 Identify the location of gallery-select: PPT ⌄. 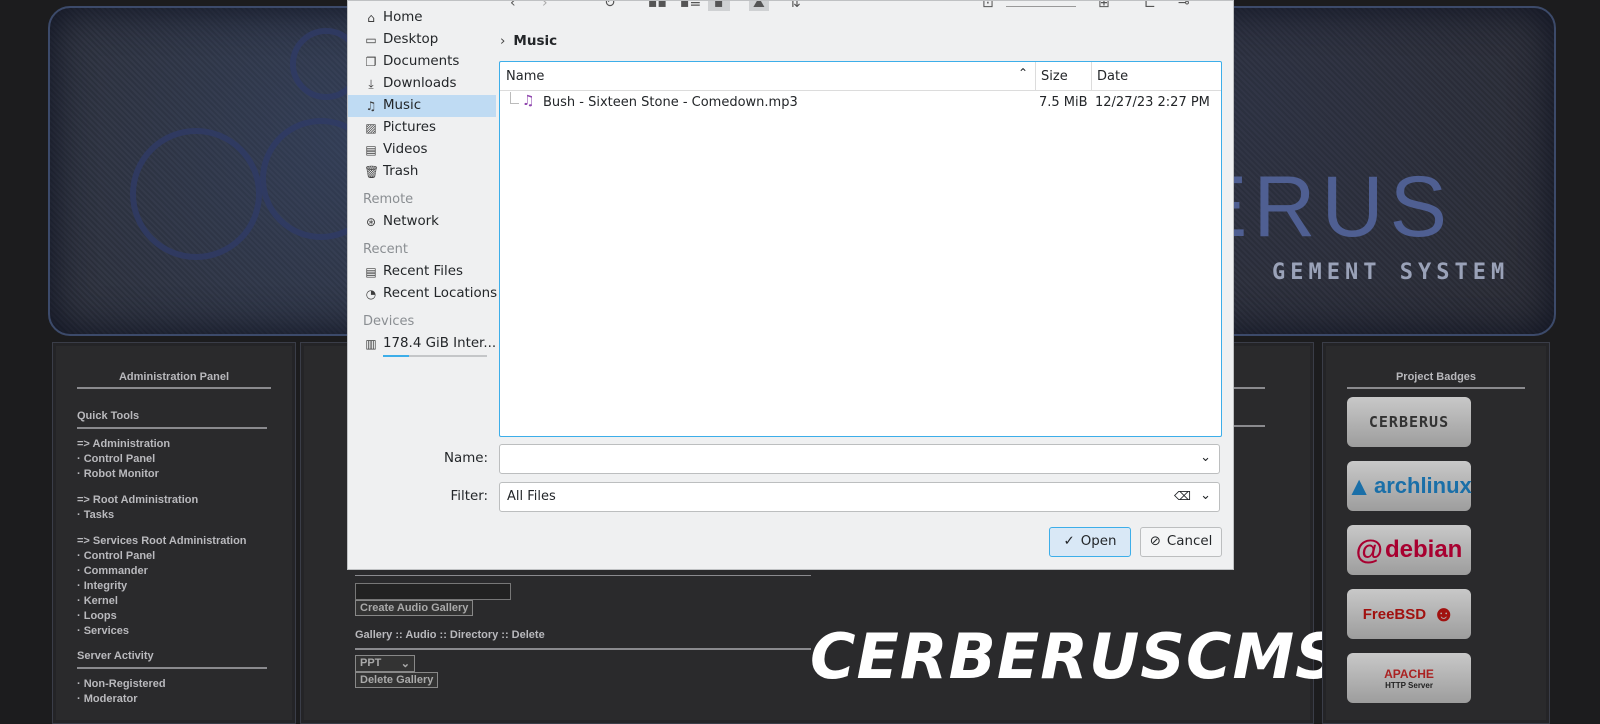
(385, 663).